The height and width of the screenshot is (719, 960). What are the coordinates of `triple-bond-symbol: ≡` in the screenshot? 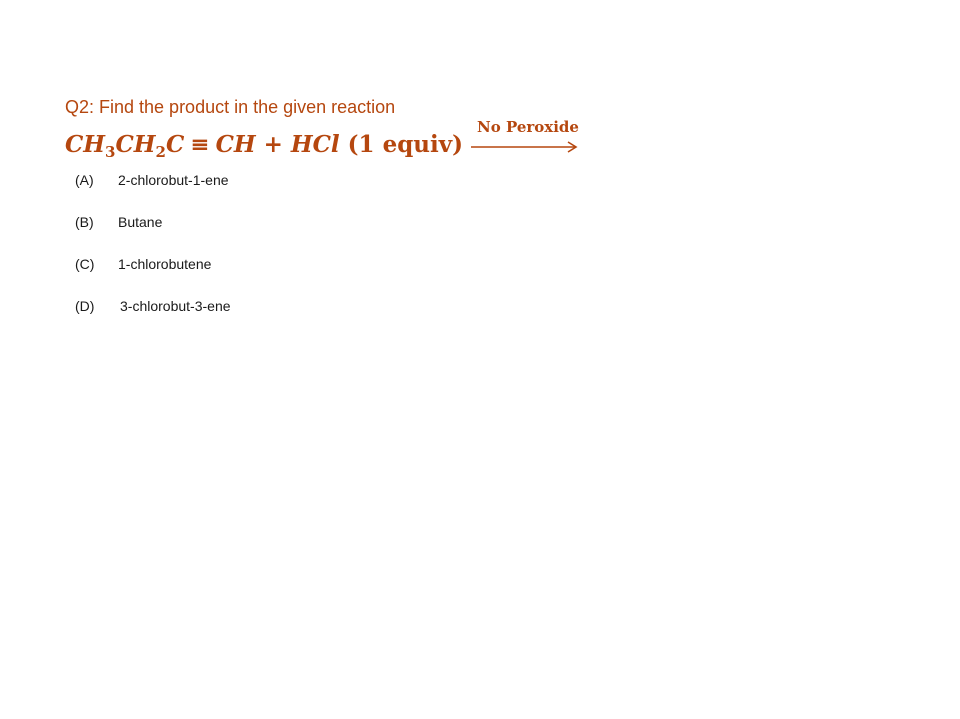 It's located at (200, 144).